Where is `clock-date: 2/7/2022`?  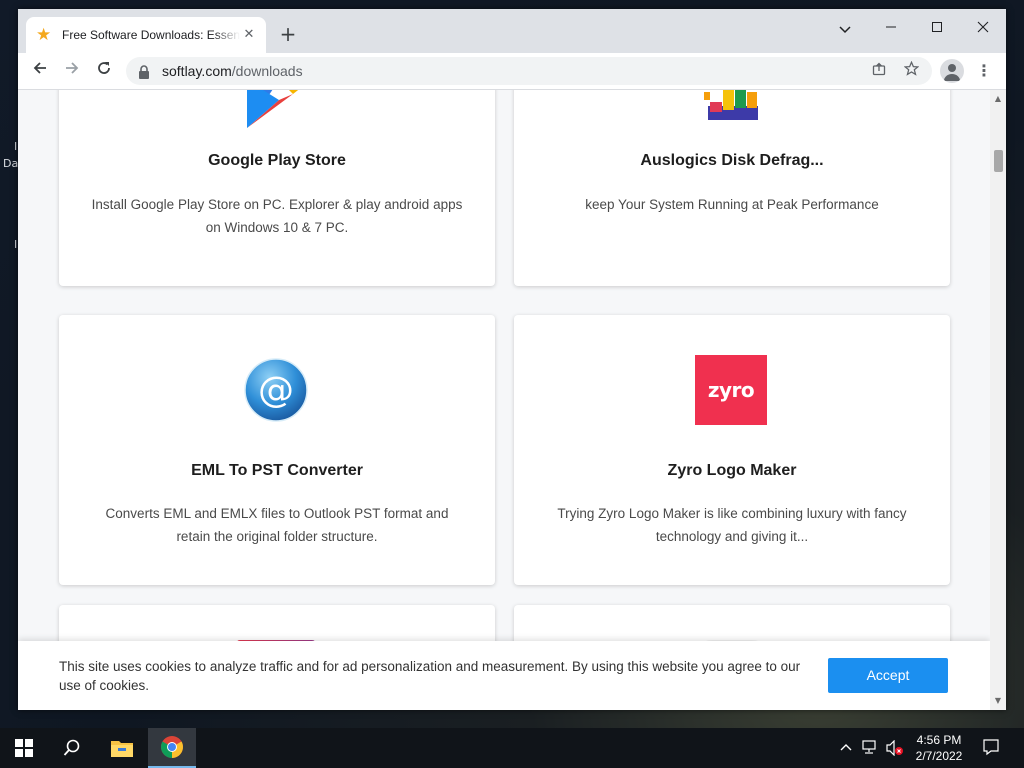
clock-date: 2/7/2022 is located at coordinates (939, 756).